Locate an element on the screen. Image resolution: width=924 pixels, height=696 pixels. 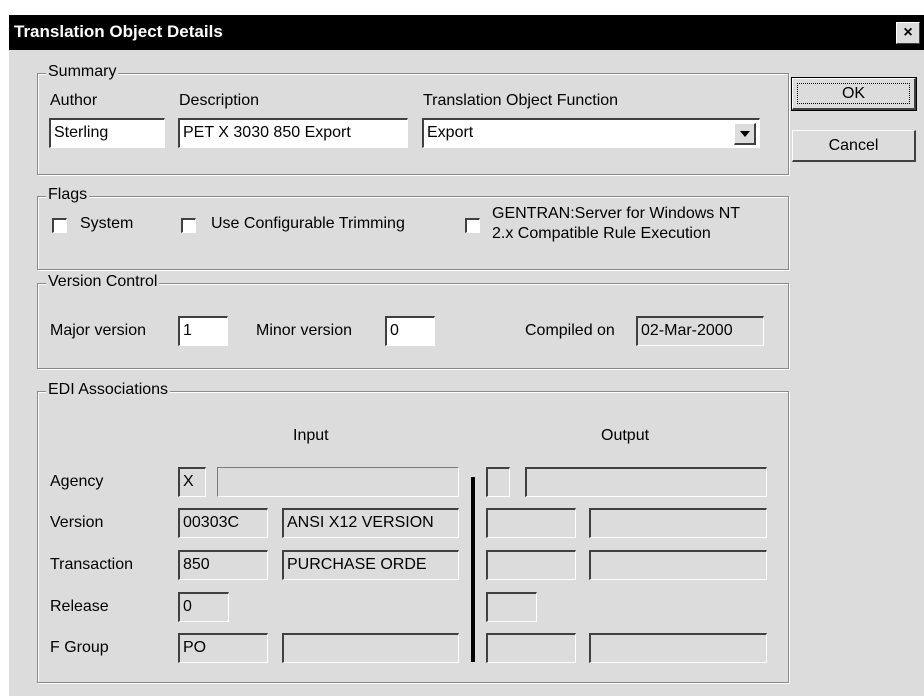
gentran-label-line1: GENTRAN:Server for Windows NT is located at coordinates (616, 213).